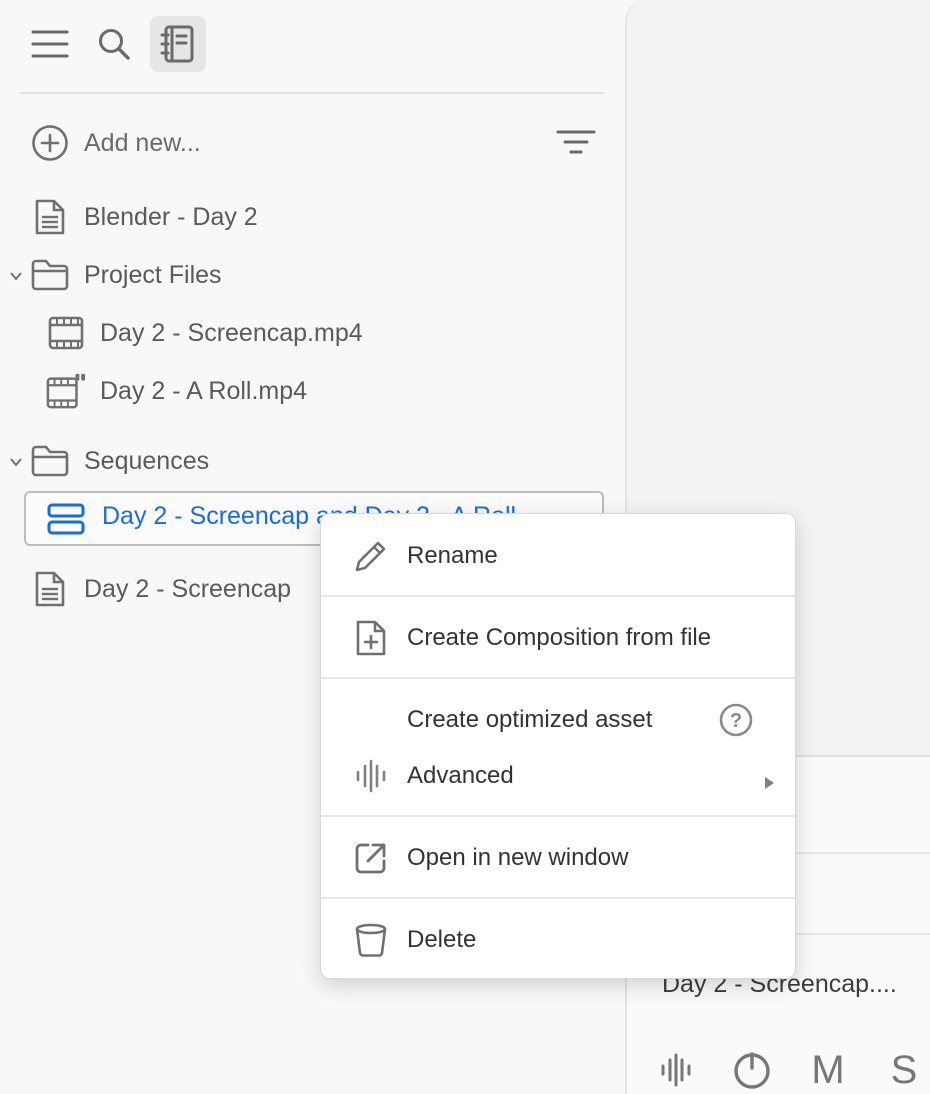 This screenshot has width=930, height=1094. What do you see at coordinates (153, 274) in the screenshot?
I see `sidebar-item-label: Project Files` at bounding box center [153, 274].